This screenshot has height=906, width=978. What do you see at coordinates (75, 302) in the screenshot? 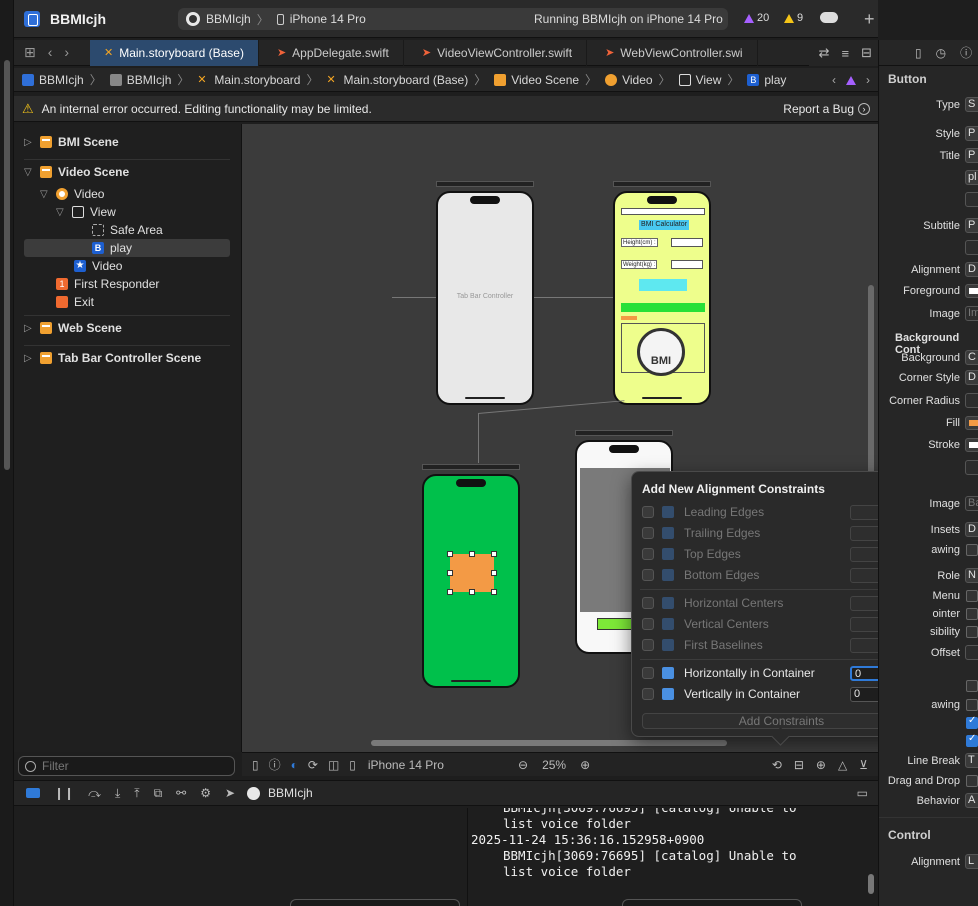
I see `outline-item-exit: Exit` at bounding box center [75, 302].